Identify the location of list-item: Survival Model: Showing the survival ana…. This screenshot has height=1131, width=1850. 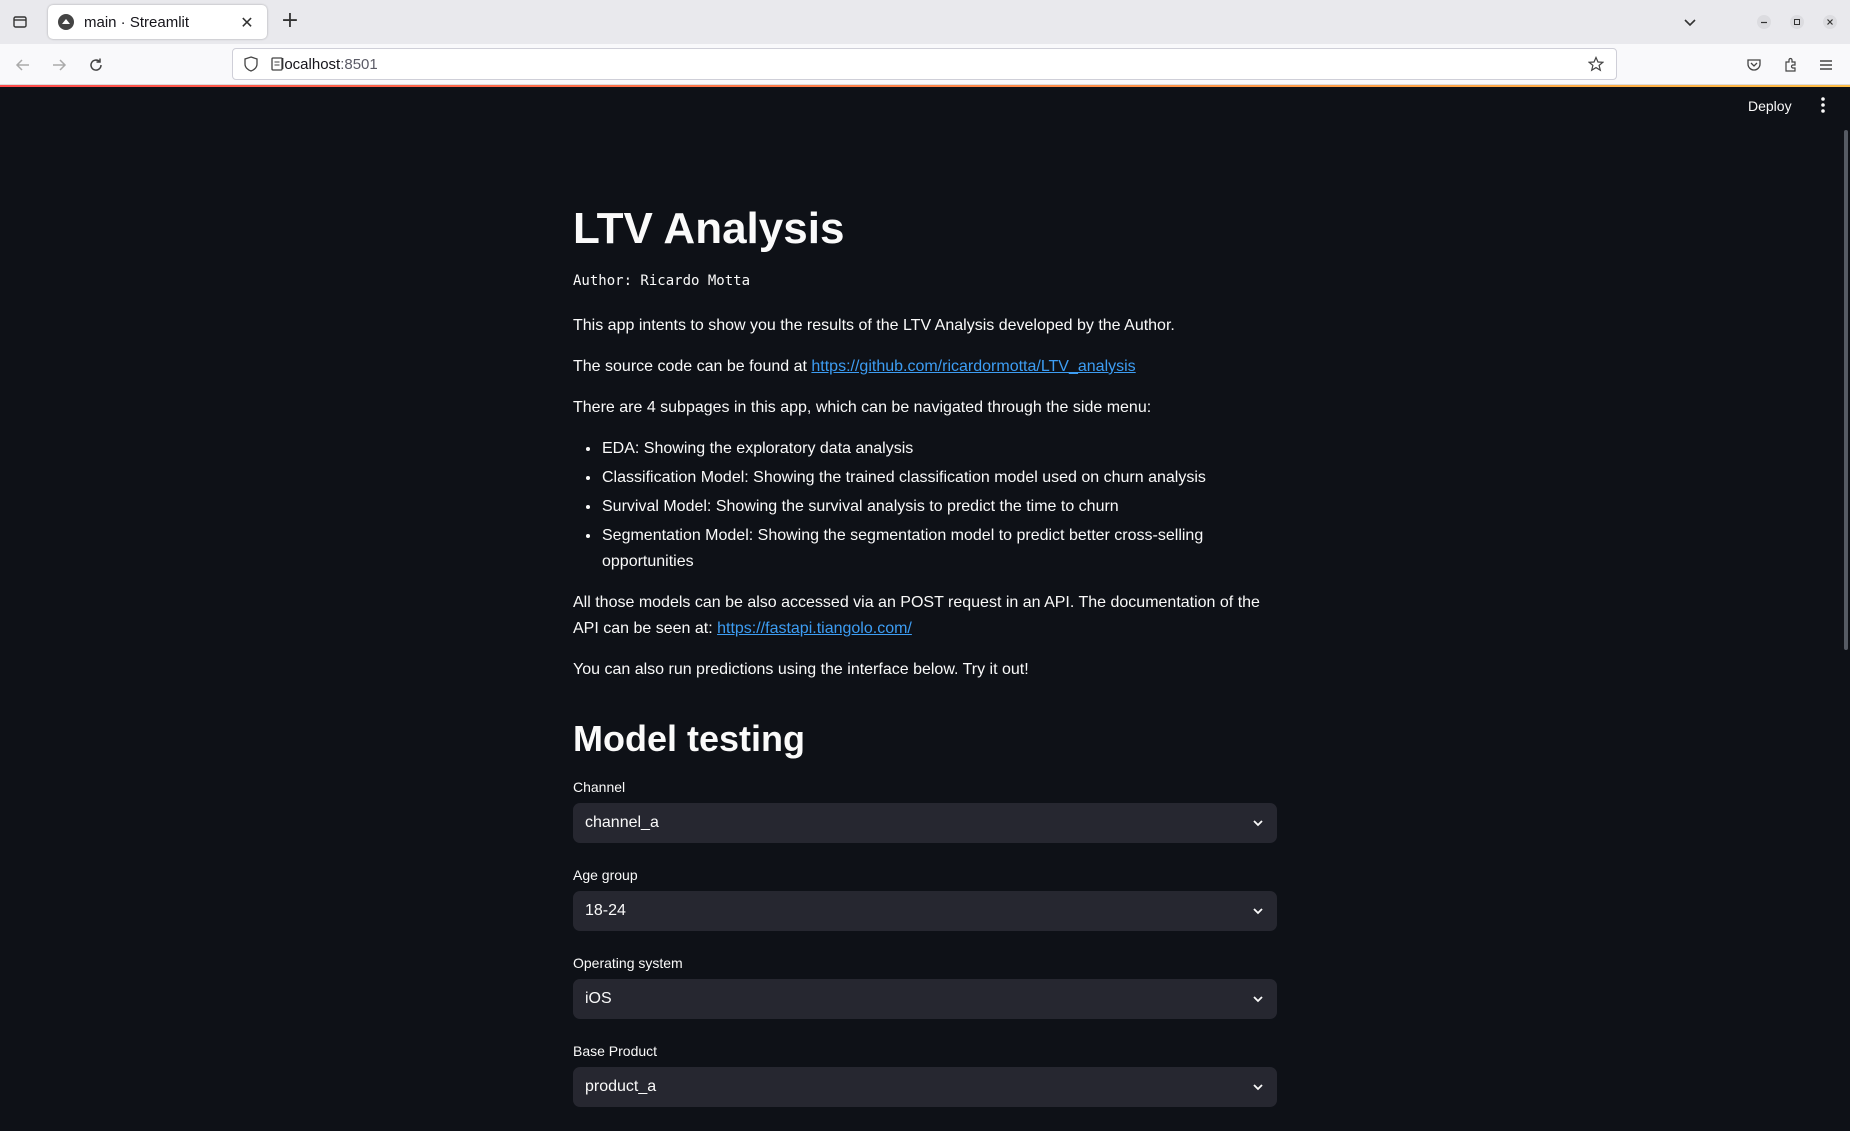
(939, 507).